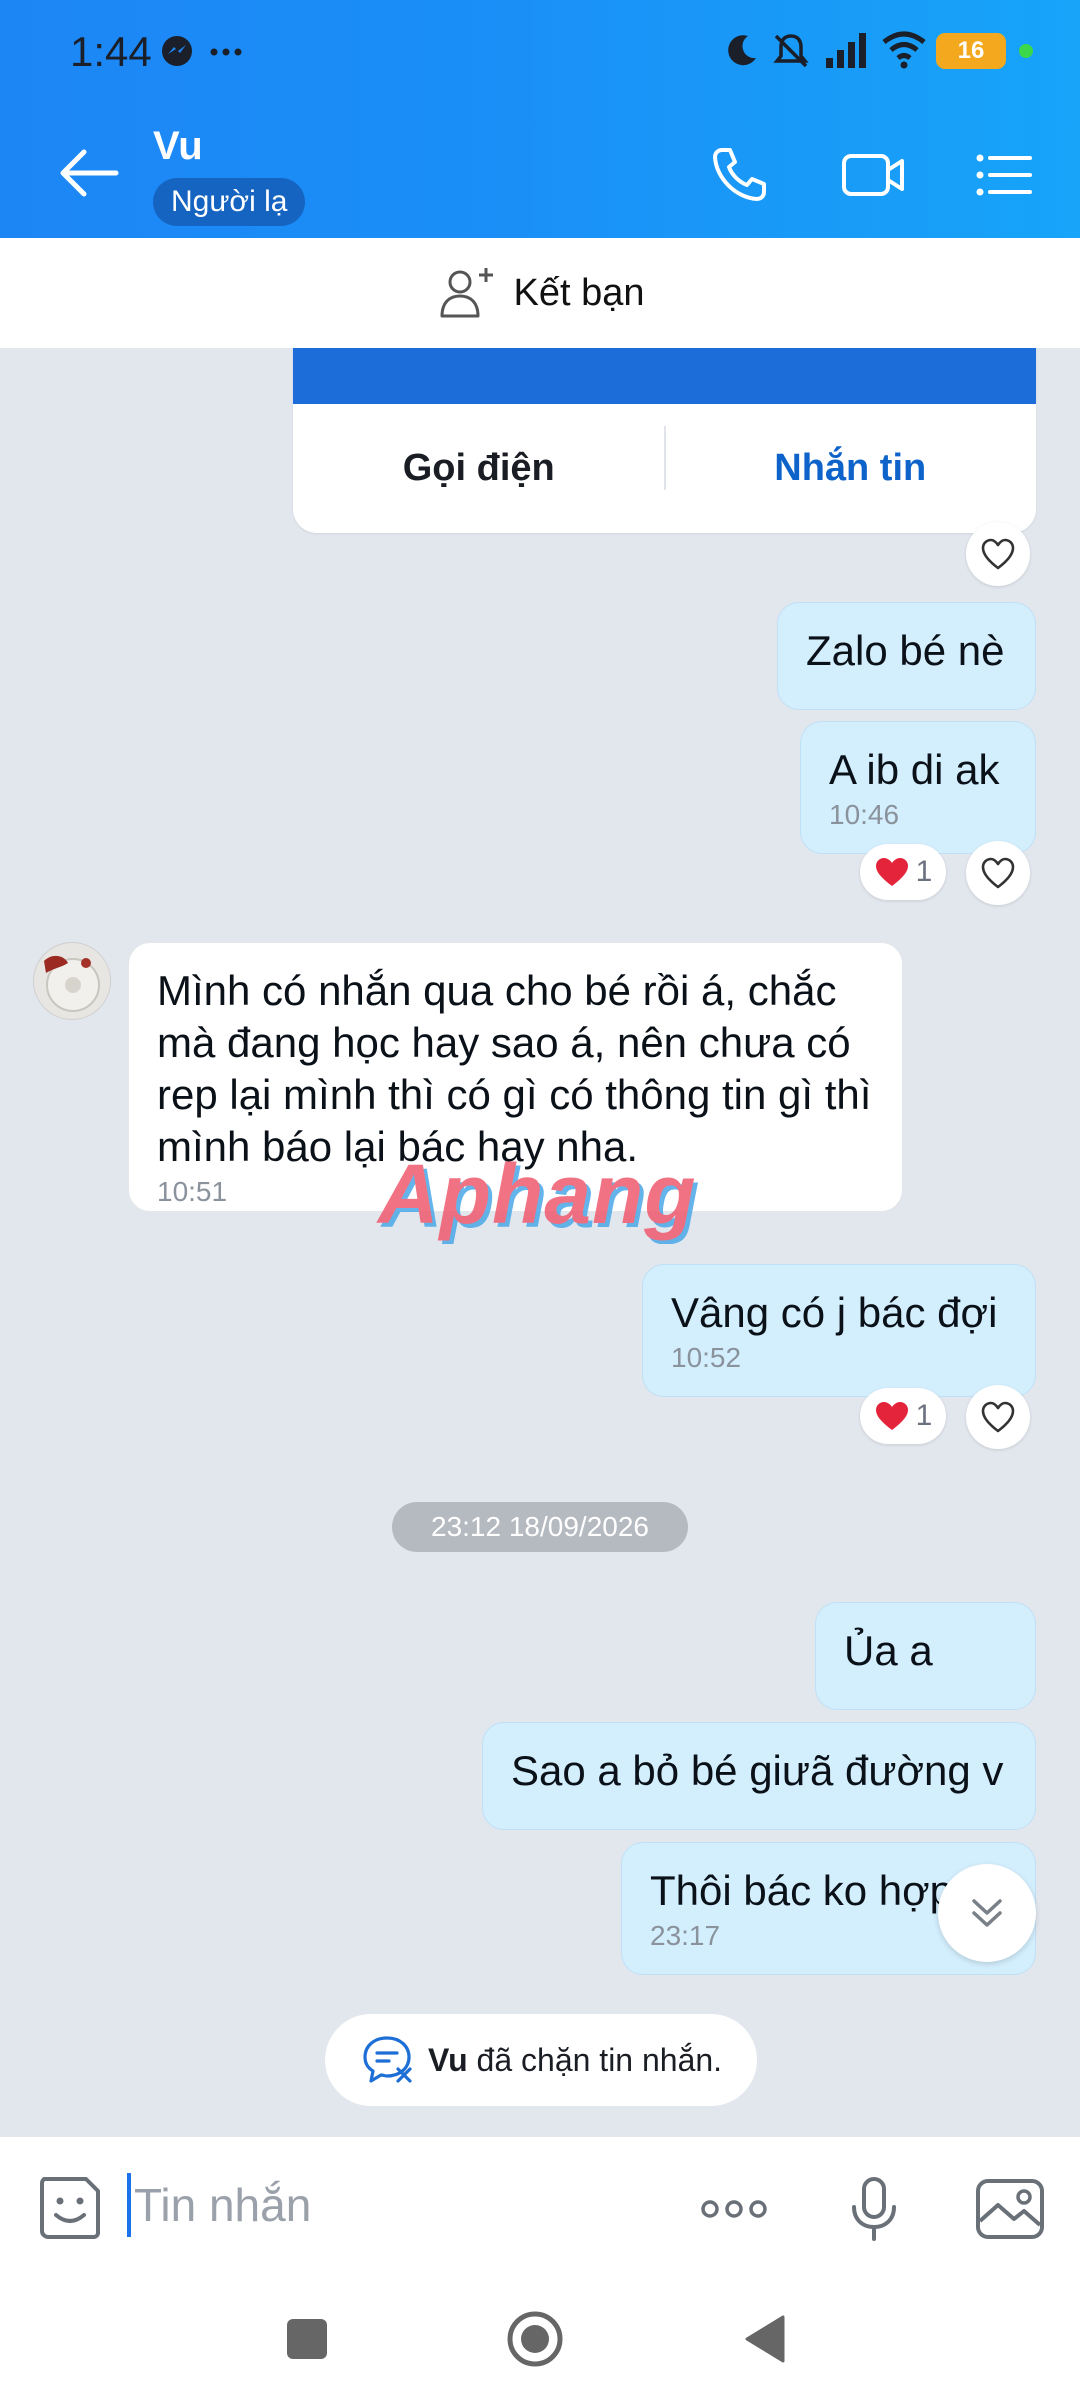 The width and height of the screenshot is (1080, 2400). Describe the element at coordinates (834, 1312) in the screenshot. I see `message-text: Vâng có j bác đợi` at that location.